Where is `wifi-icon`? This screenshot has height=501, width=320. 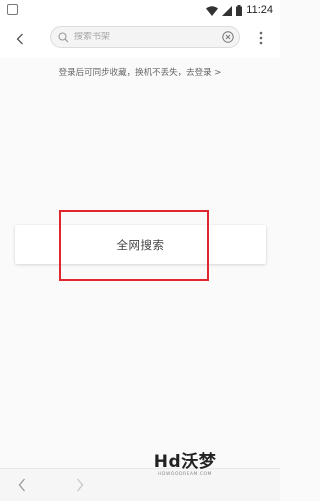
wifi-icon is located at coordinates (212, 10).